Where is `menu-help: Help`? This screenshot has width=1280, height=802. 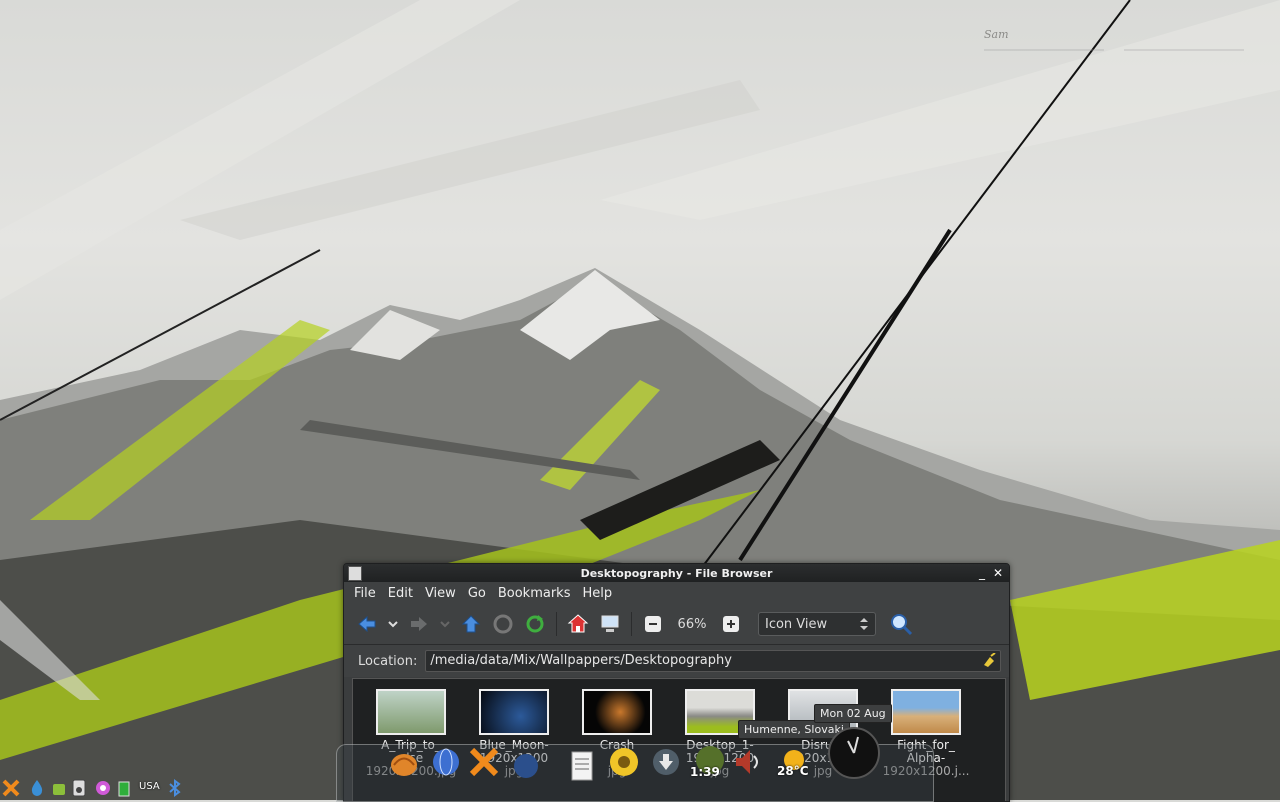 menu-help: Help is located at coordinates (597, 593).